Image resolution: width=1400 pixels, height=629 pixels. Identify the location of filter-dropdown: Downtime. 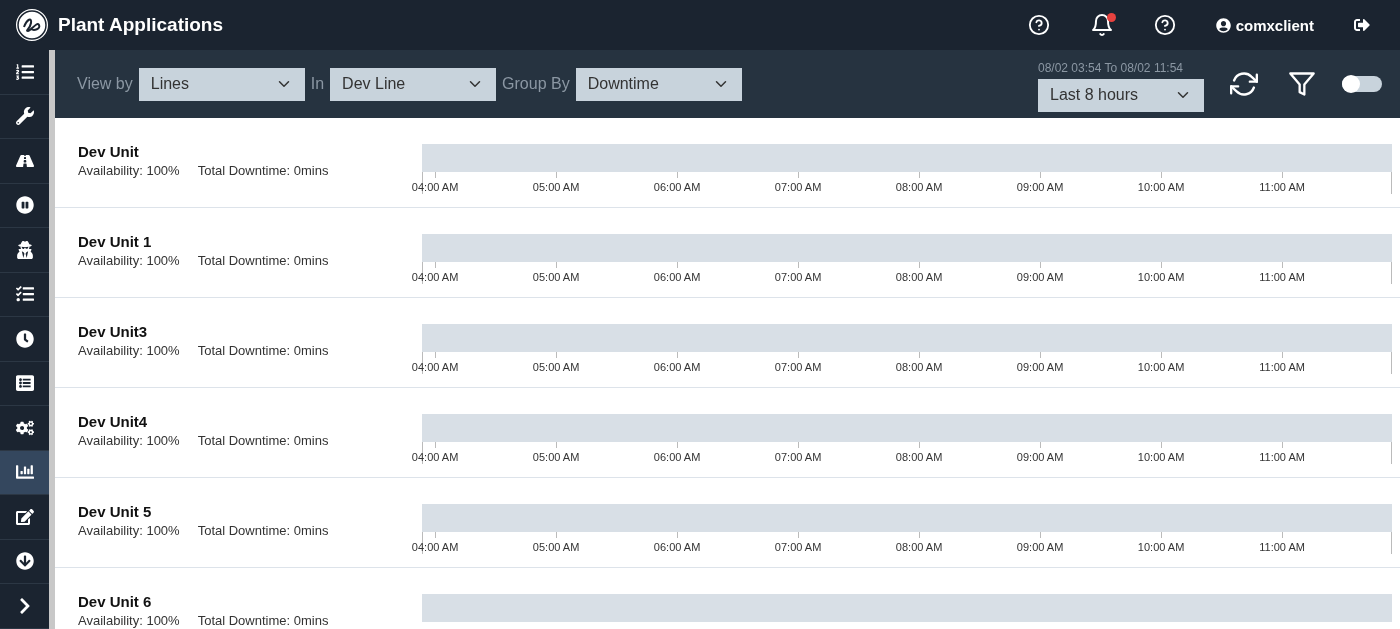
(658, 84).